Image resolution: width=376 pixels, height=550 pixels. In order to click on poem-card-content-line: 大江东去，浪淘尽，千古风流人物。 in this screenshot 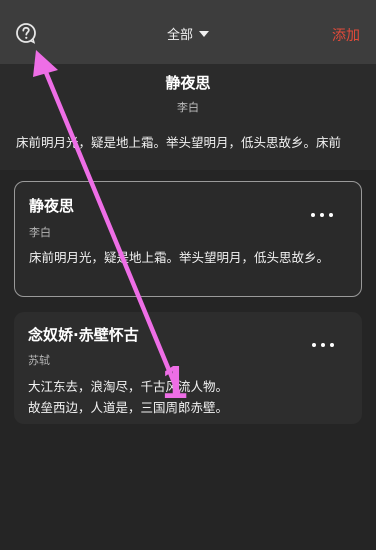, I will do `click(128, 386)`.